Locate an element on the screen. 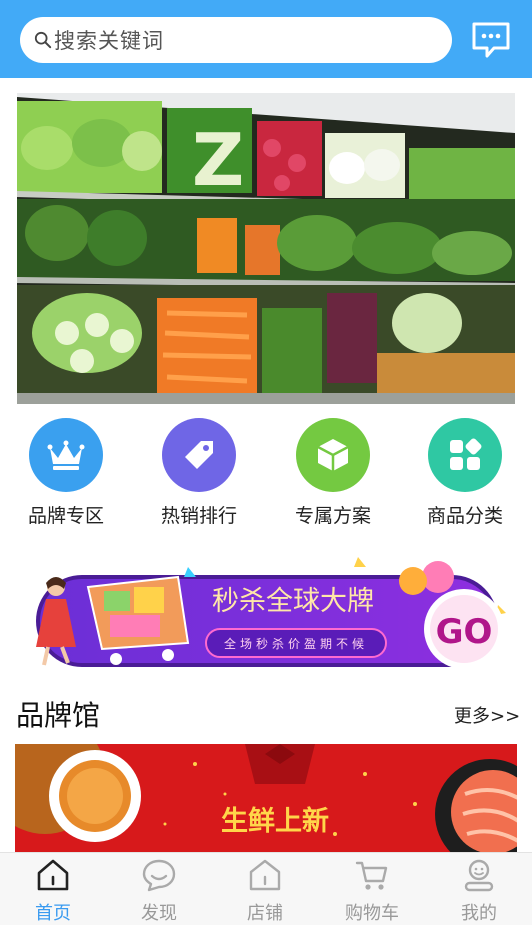  promo-subtitle: 全场秒杀价盈期不候 is located at coordinates (296, 643).